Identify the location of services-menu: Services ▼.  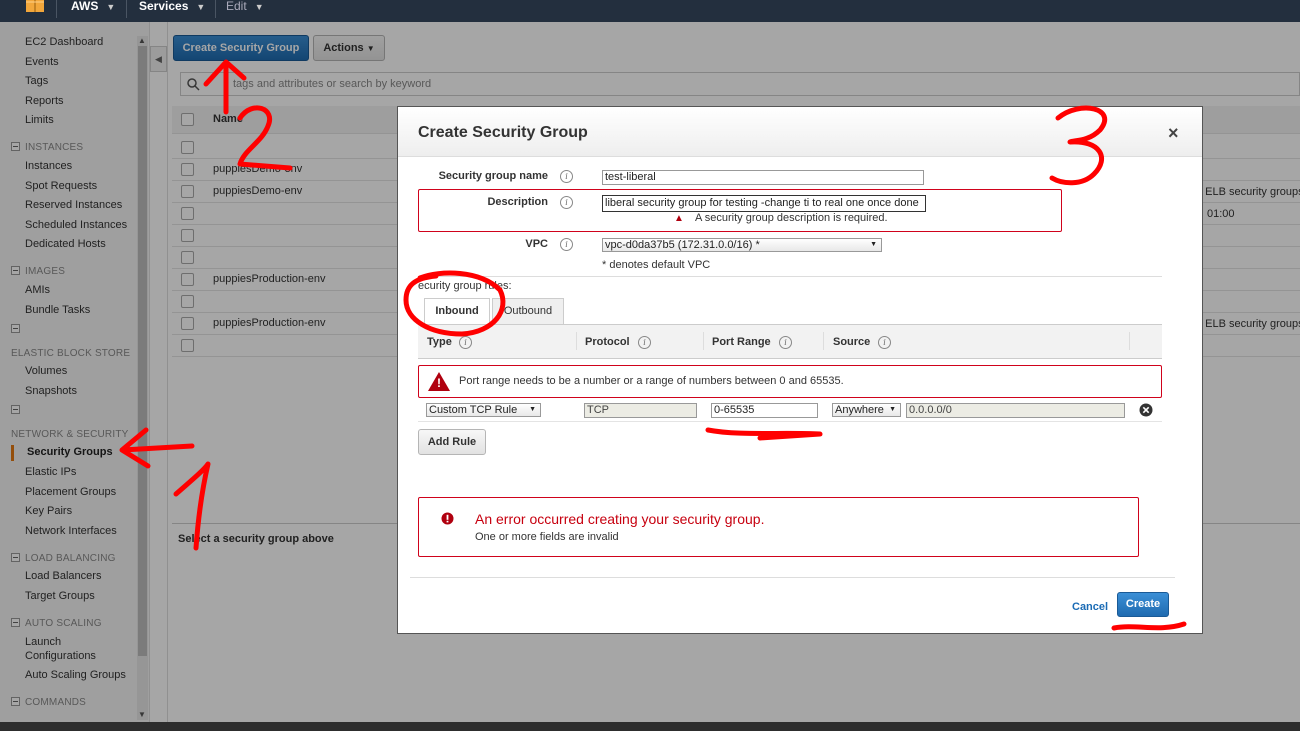
(172, 11).